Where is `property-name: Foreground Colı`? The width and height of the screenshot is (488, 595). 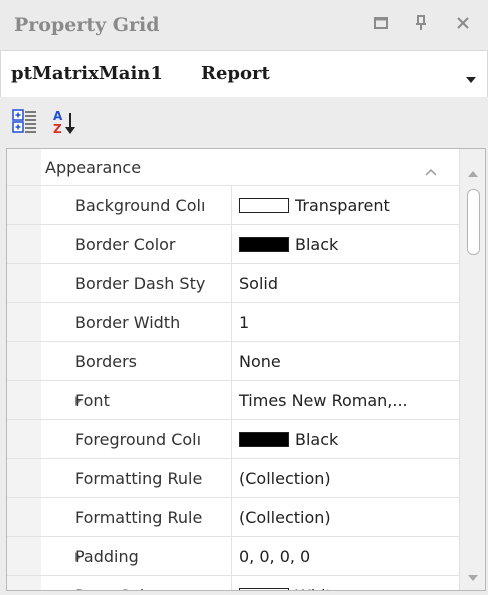
property-name: Foreground Colı is located at coordinates (138, 439).